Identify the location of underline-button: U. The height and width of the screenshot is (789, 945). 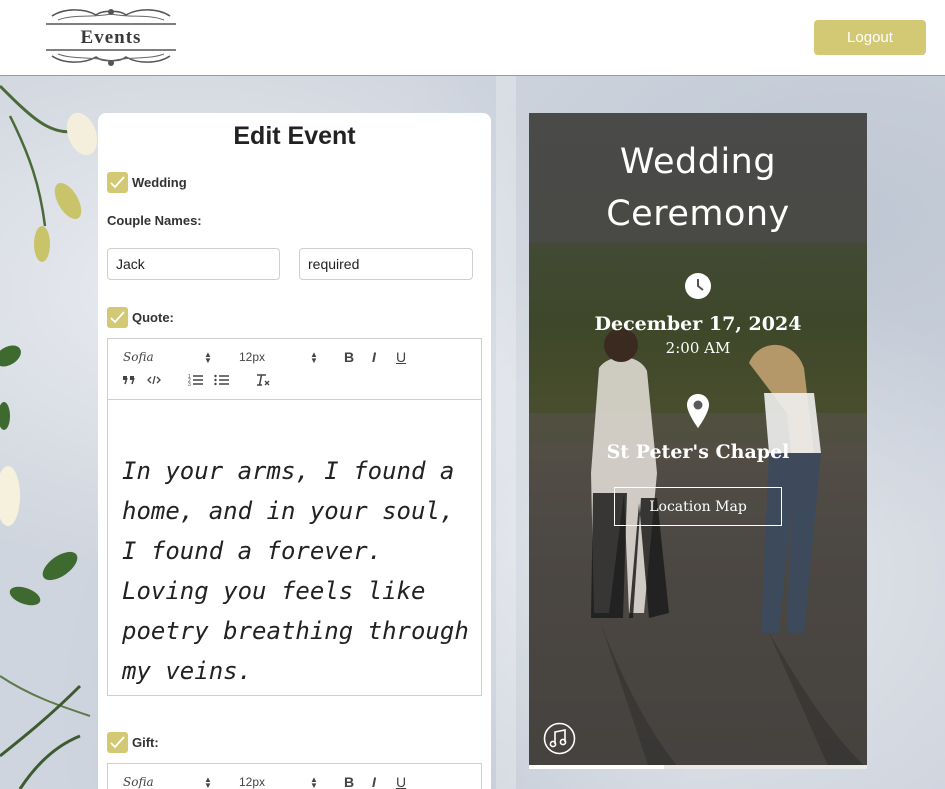
(401, 357).